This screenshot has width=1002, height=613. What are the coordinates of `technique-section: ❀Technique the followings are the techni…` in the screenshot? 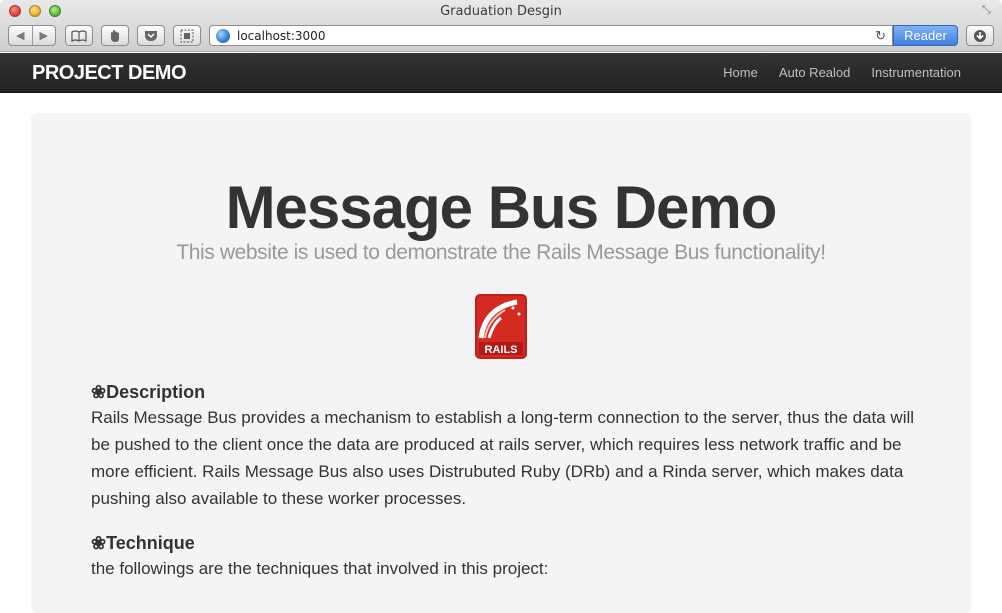 It's located at (506, 557).